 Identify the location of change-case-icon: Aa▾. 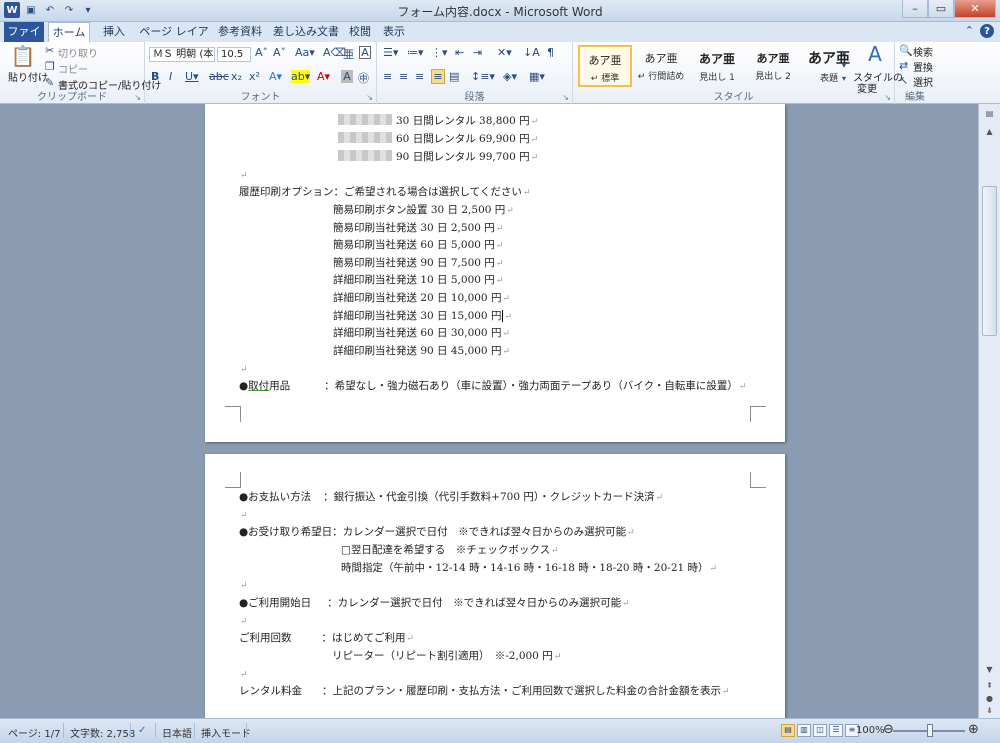
(305, 52).